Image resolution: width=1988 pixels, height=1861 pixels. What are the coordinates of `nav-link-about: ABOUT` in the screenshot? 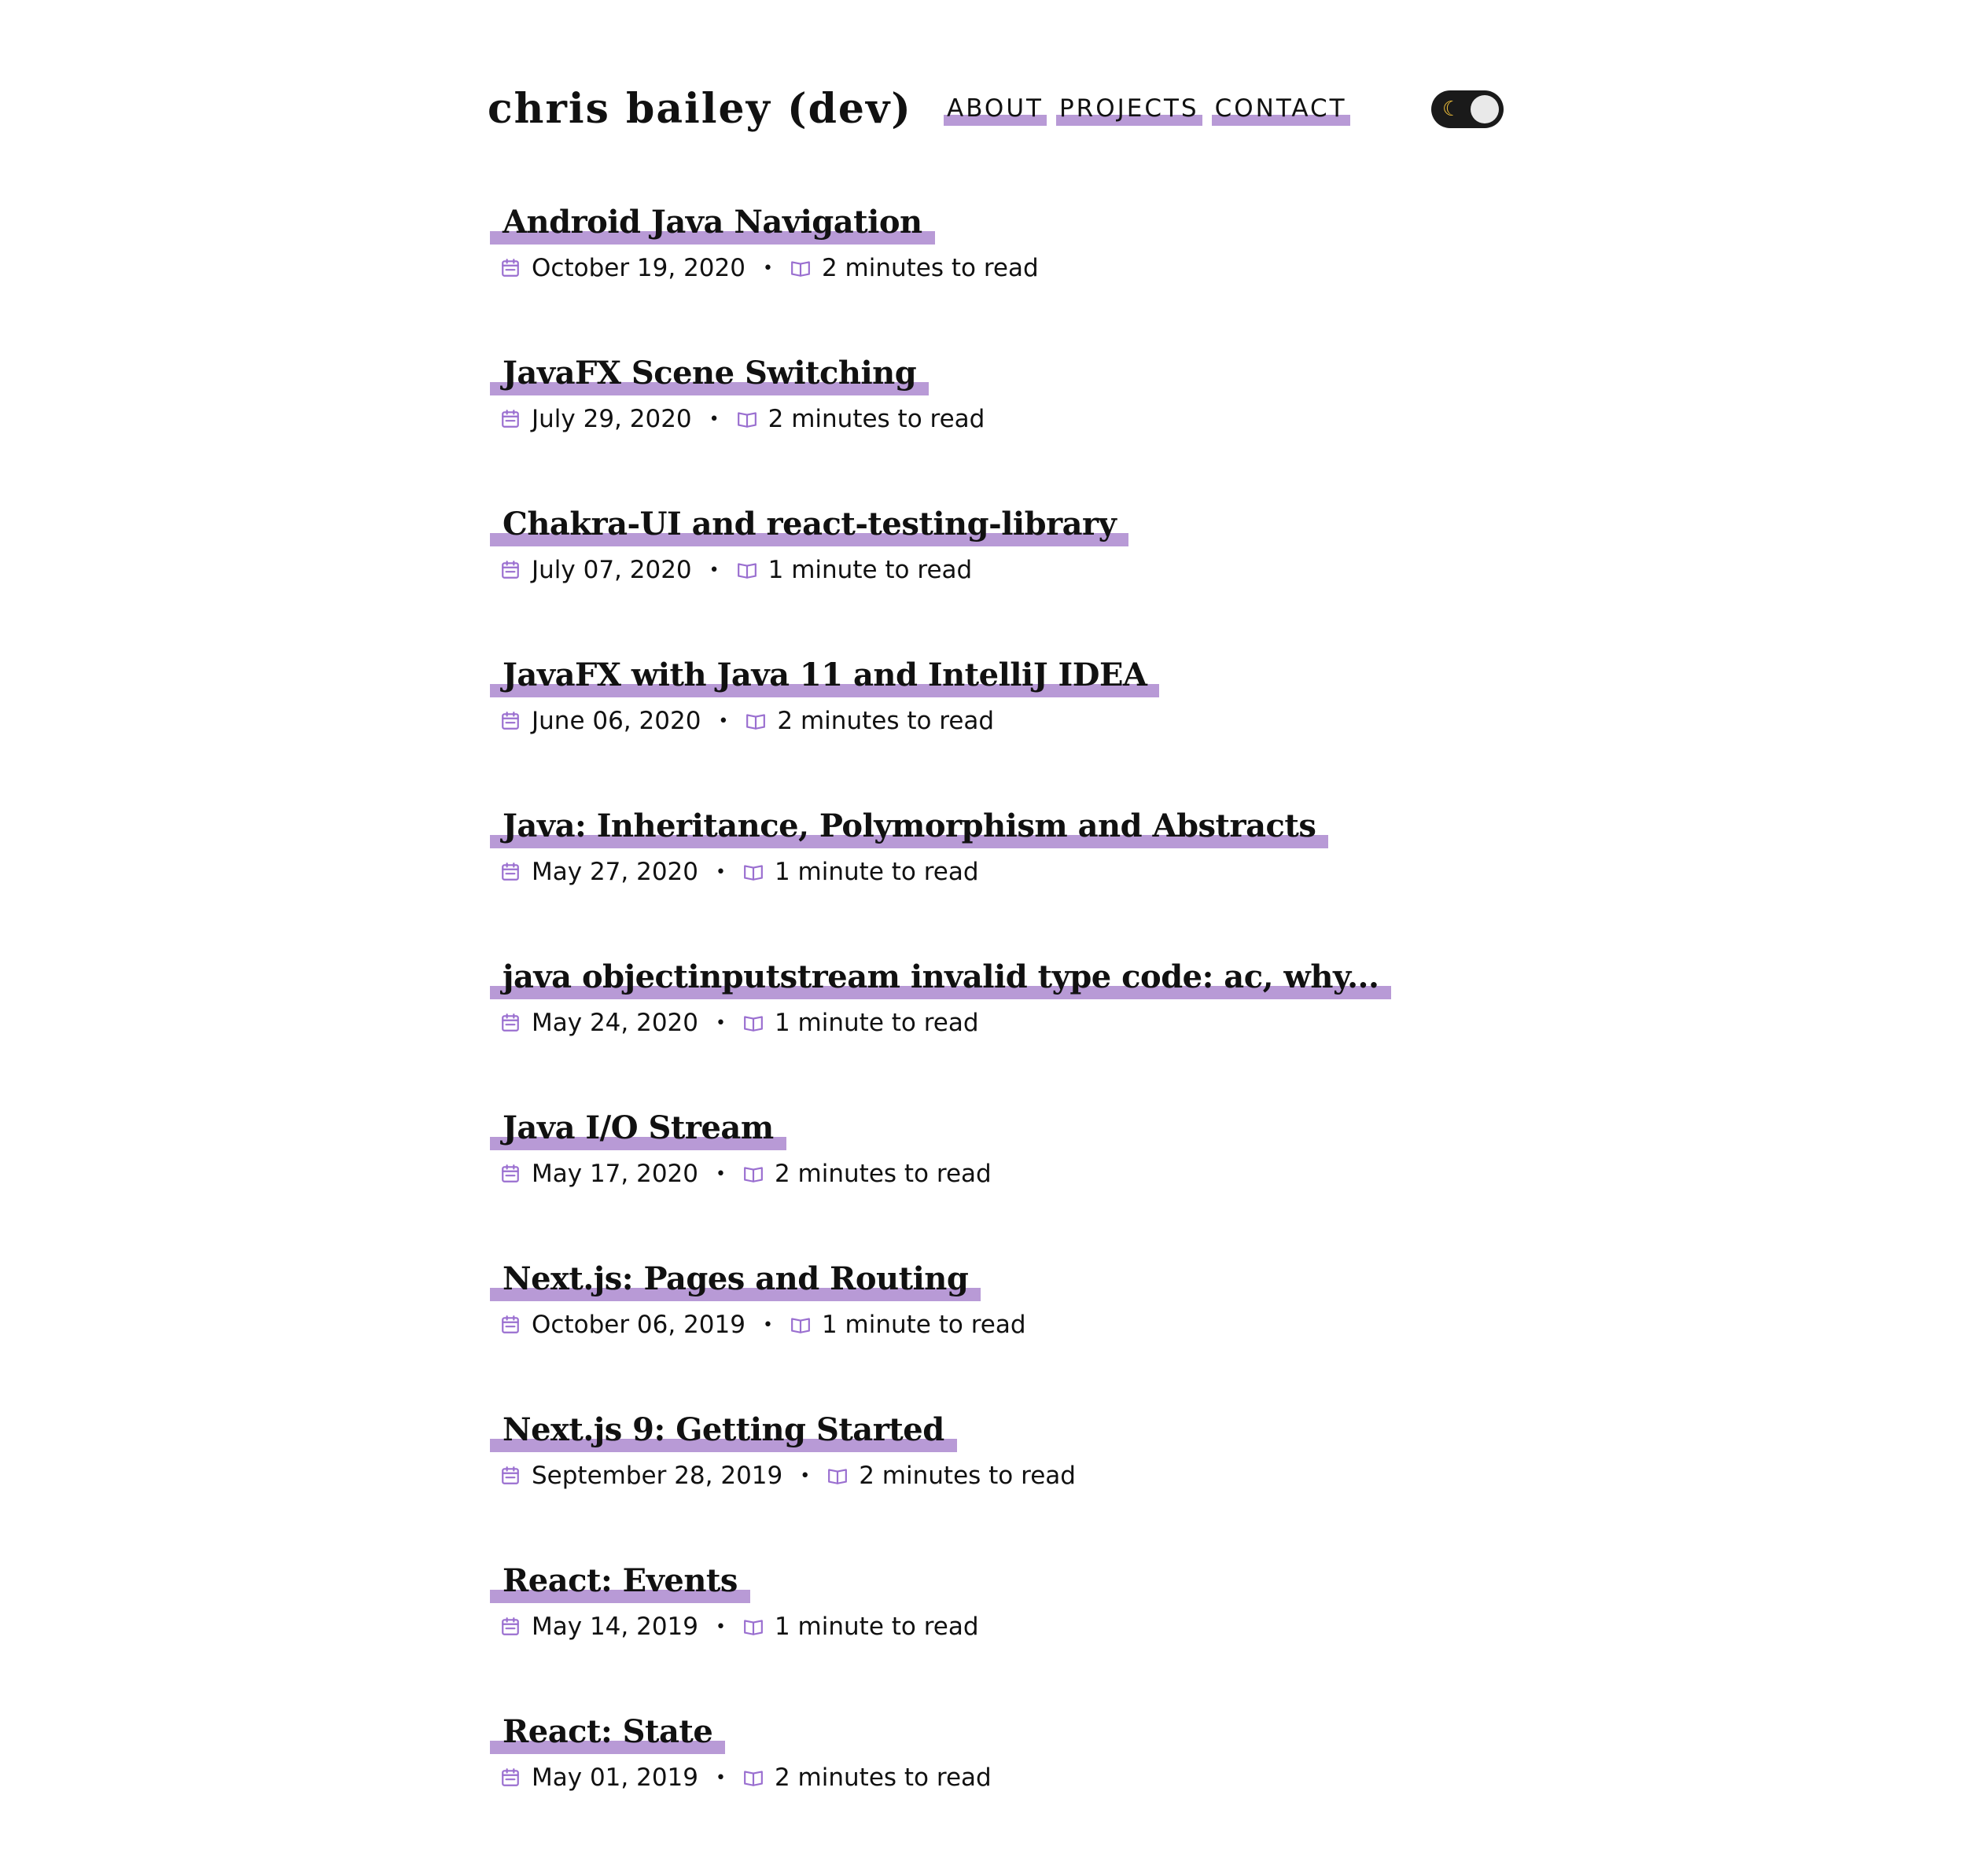 It's located at (995, 110).